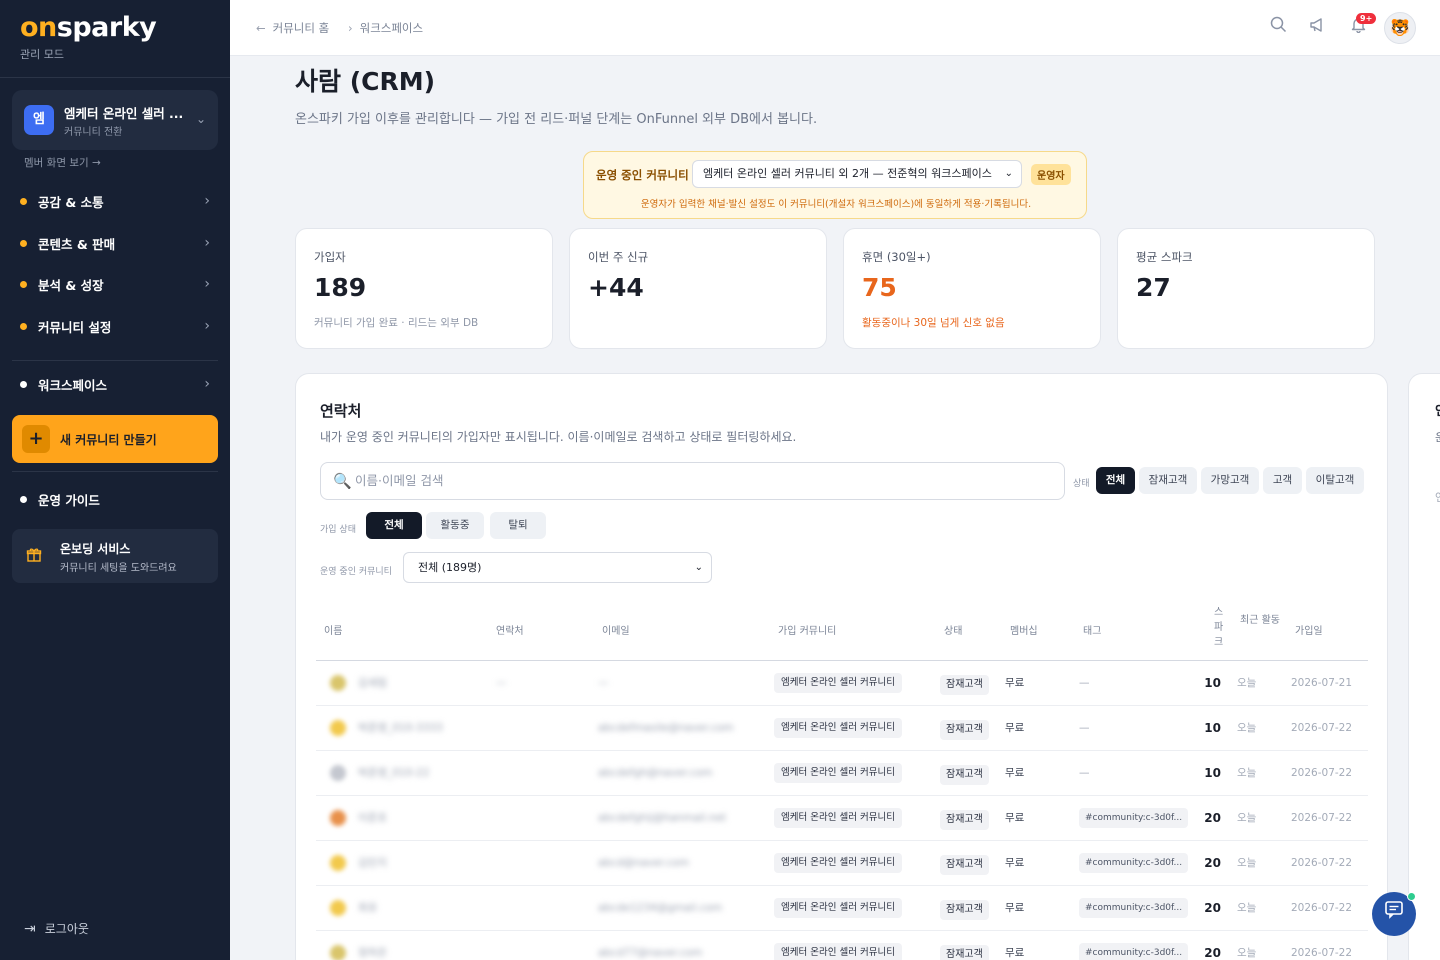 Image resolution: width=1440 pixels, height=960 pixels. What do you see at coordinates (372, 863) in the screenshot?
I see `contact-name: 김민지` at bounding box center [372, 863].